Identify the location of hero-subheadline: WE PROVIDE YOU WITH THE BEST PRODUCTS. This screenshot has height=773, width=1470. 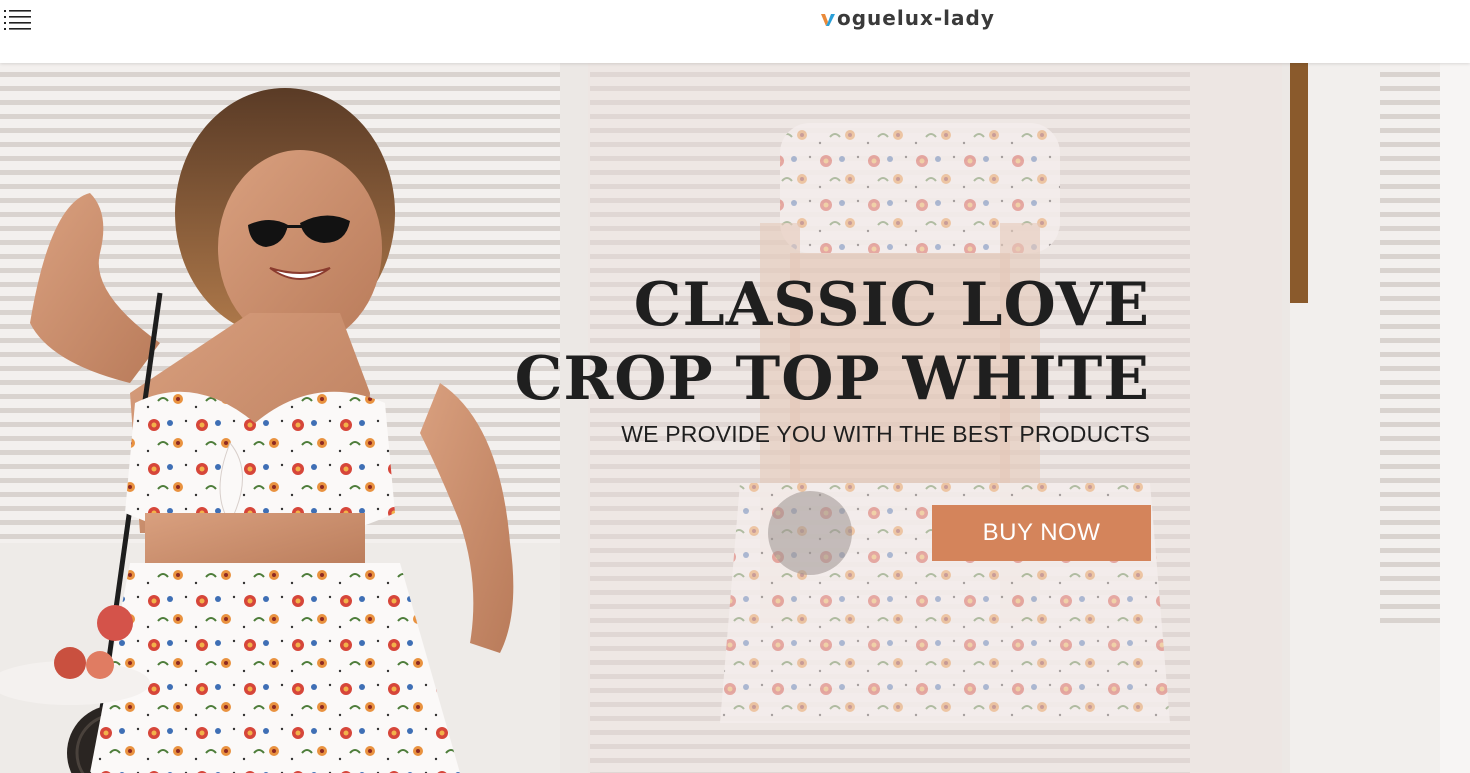
(885, 434).